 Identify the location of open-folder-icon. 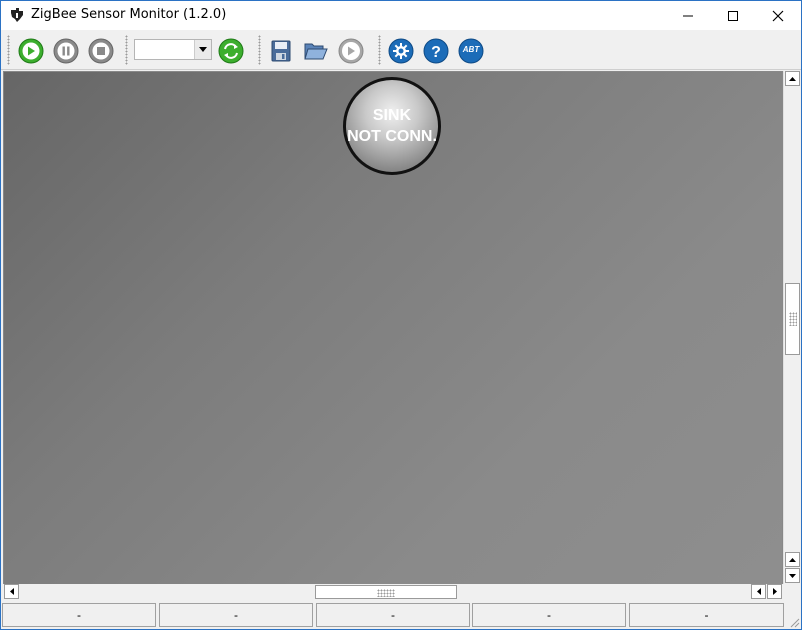
(316, 51).